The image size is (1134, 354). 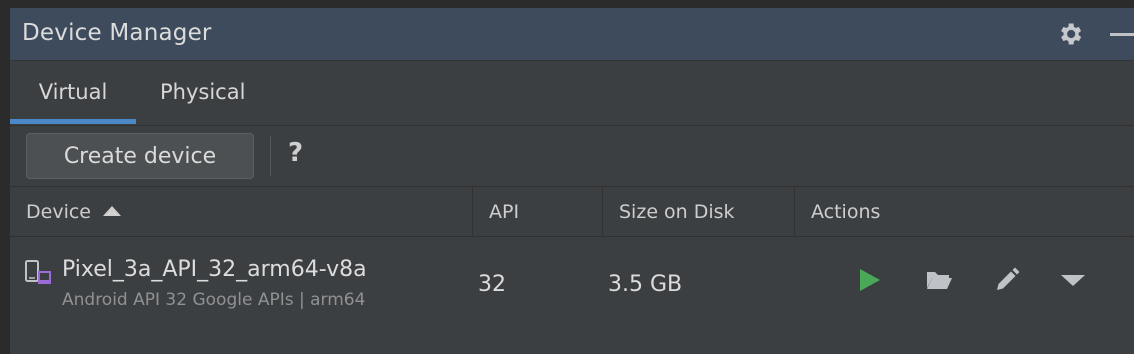 What do you see at coordinates (1073, 280) in the screenshot?
I see `chevron-down-icon` at bounding box center [1073, 280].